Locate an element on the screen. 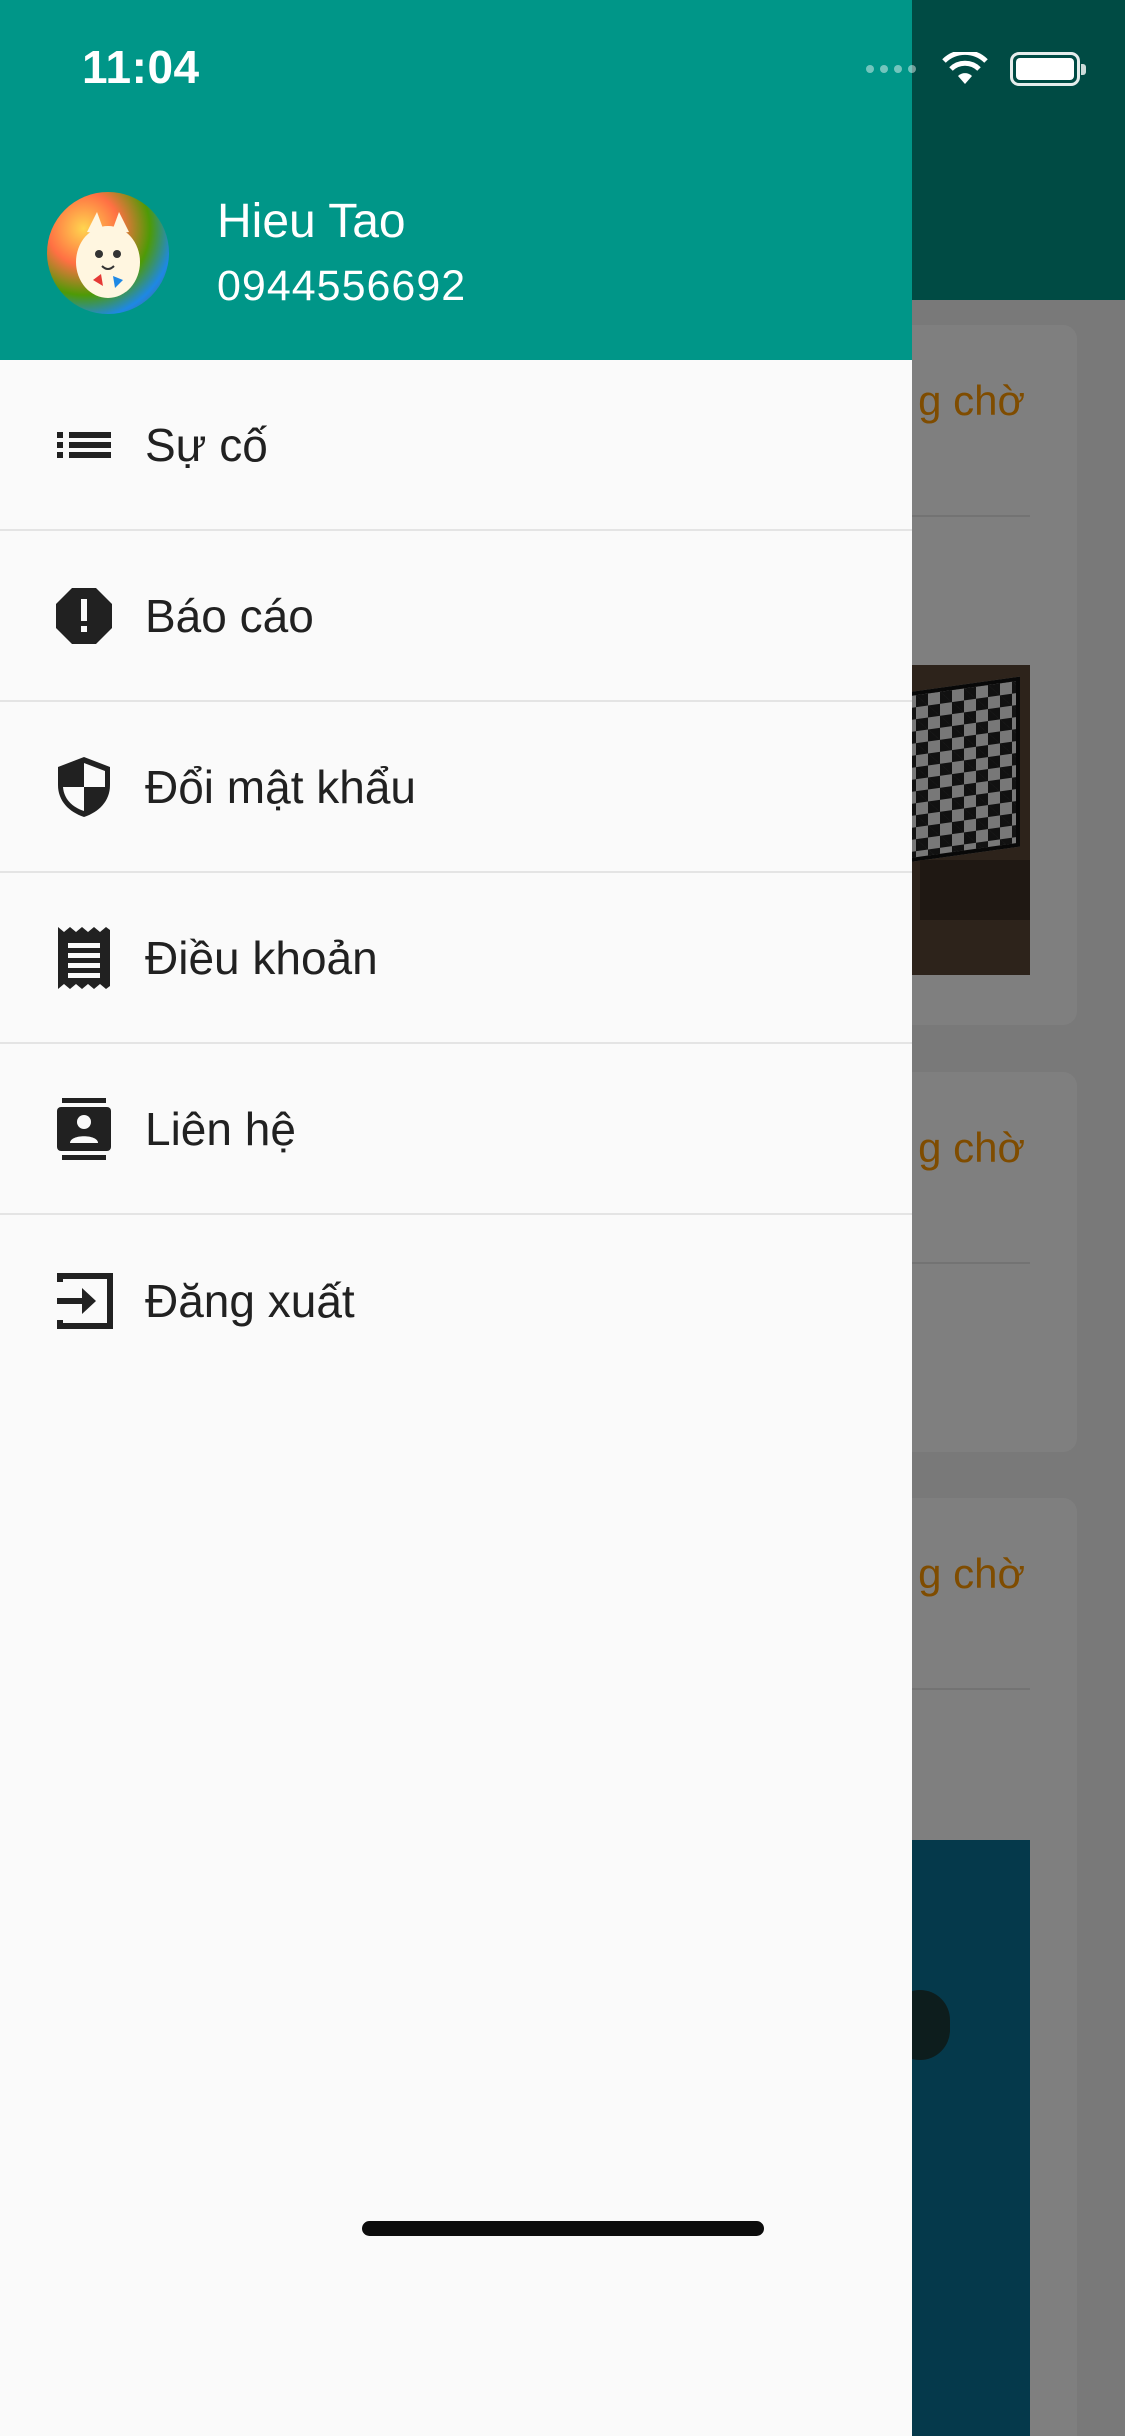 This screenshot has width=1125, height=2436. status-bar-indicators is located at coordinates (976, 69).